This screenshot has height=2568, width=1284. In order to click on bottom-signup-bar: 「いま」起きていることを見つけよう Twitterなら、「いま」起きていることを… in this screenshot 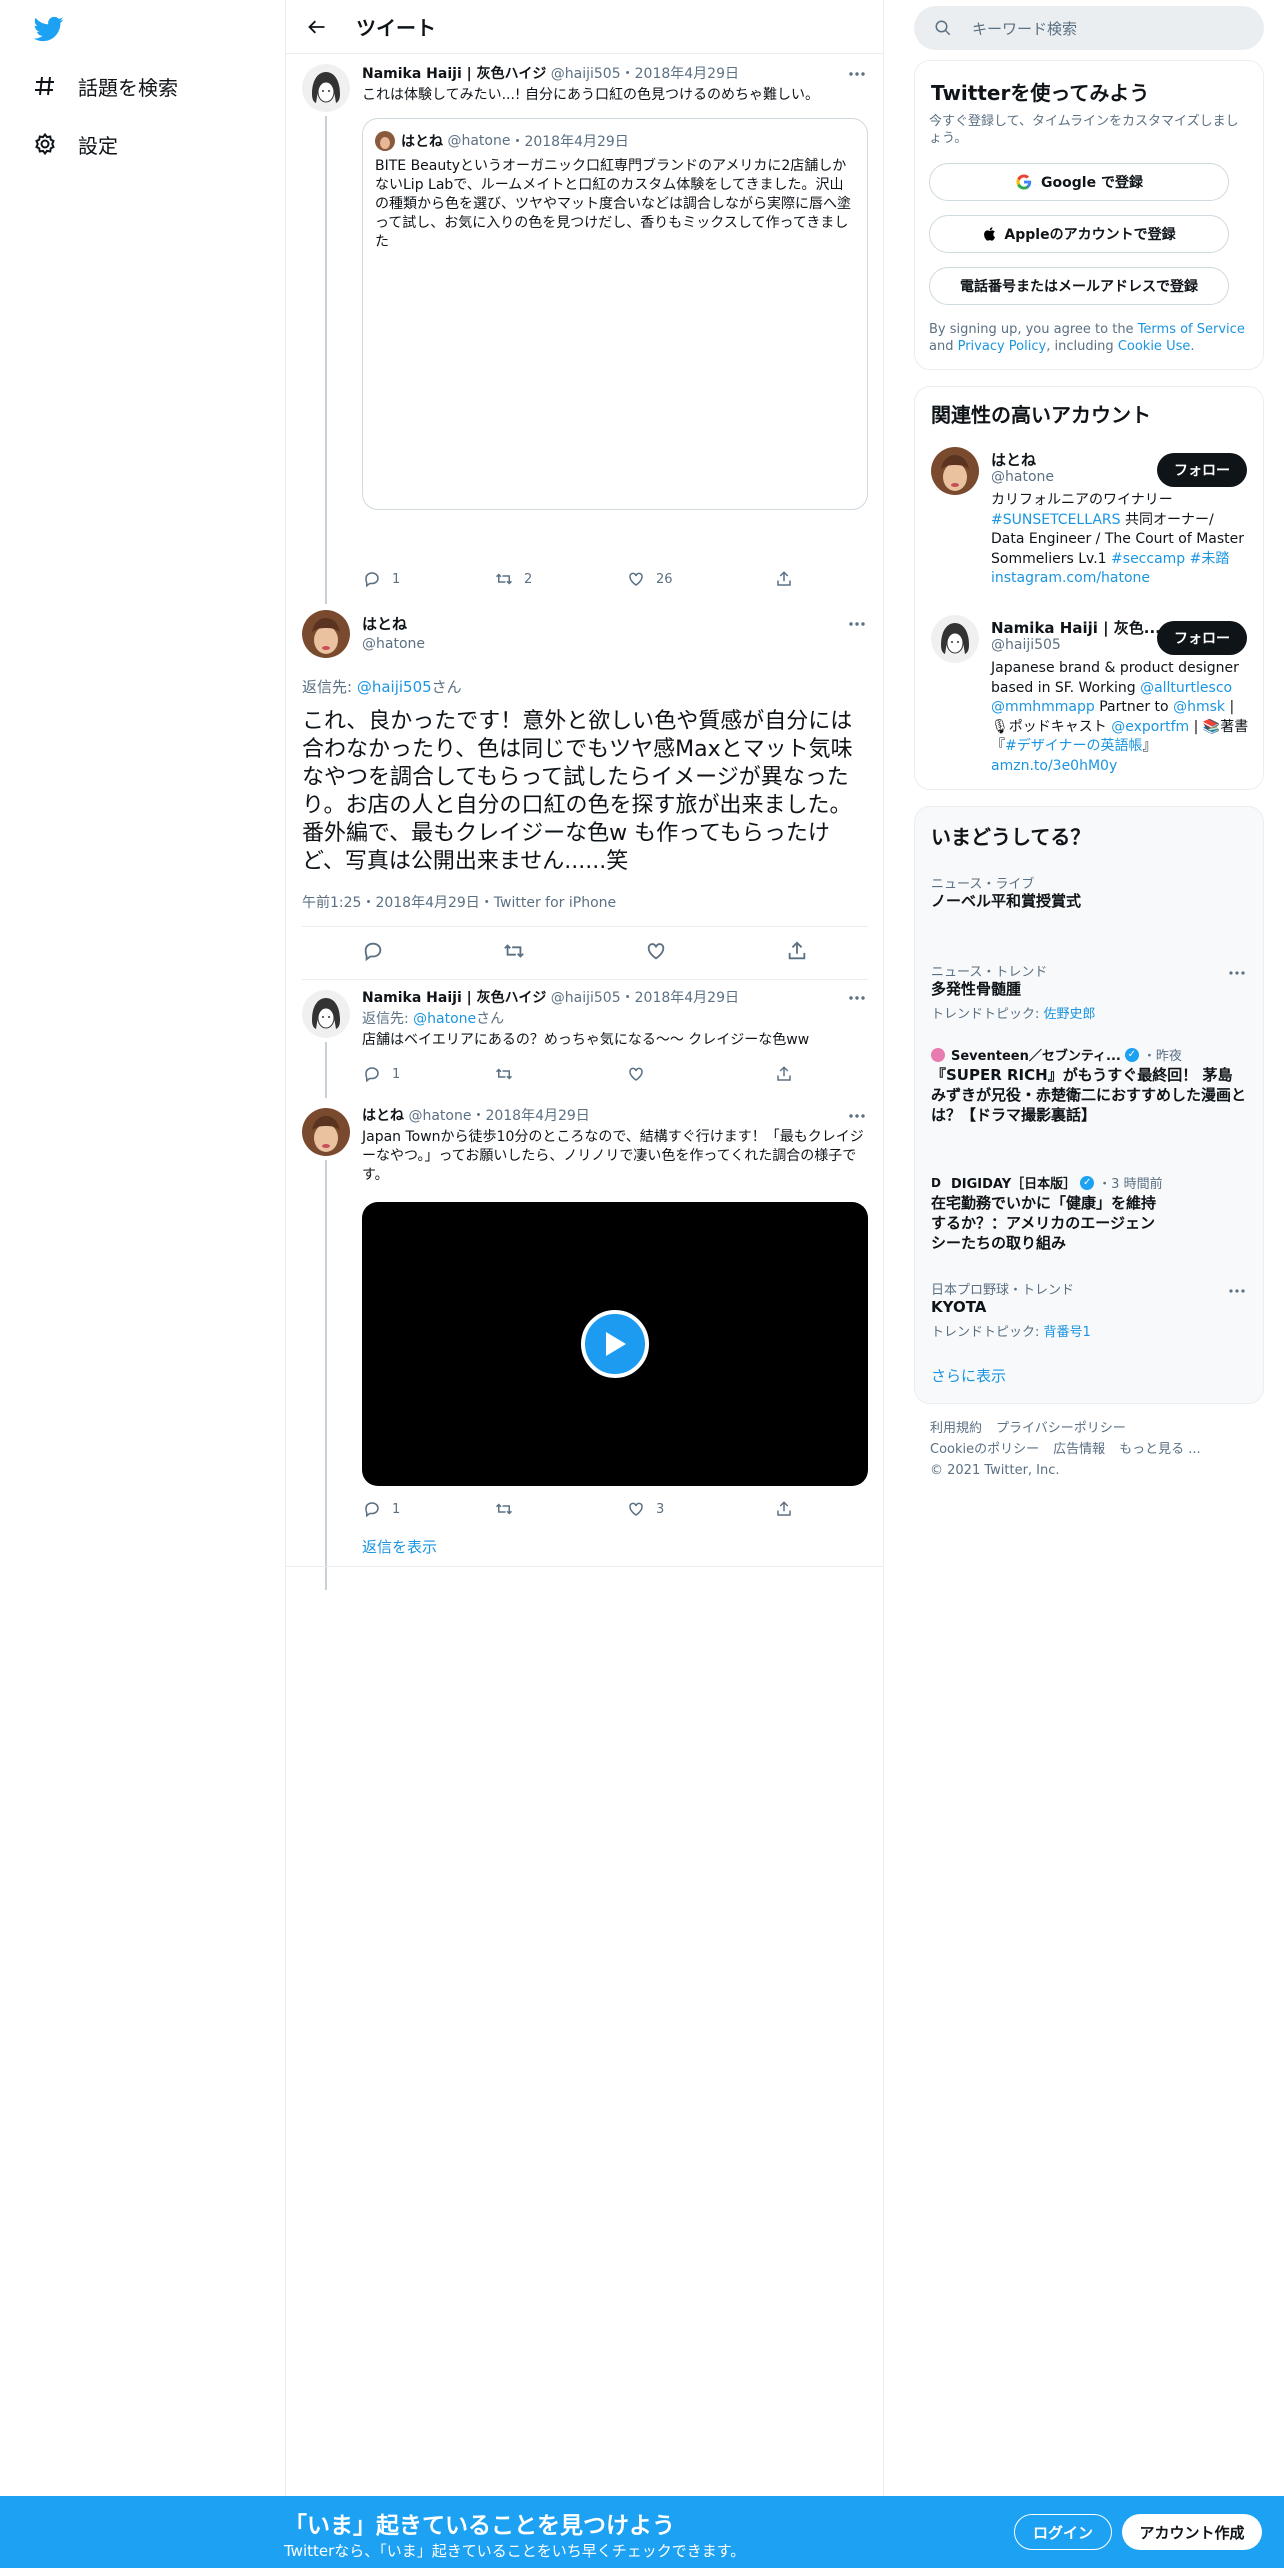, I will do `click(642, 2532)`.